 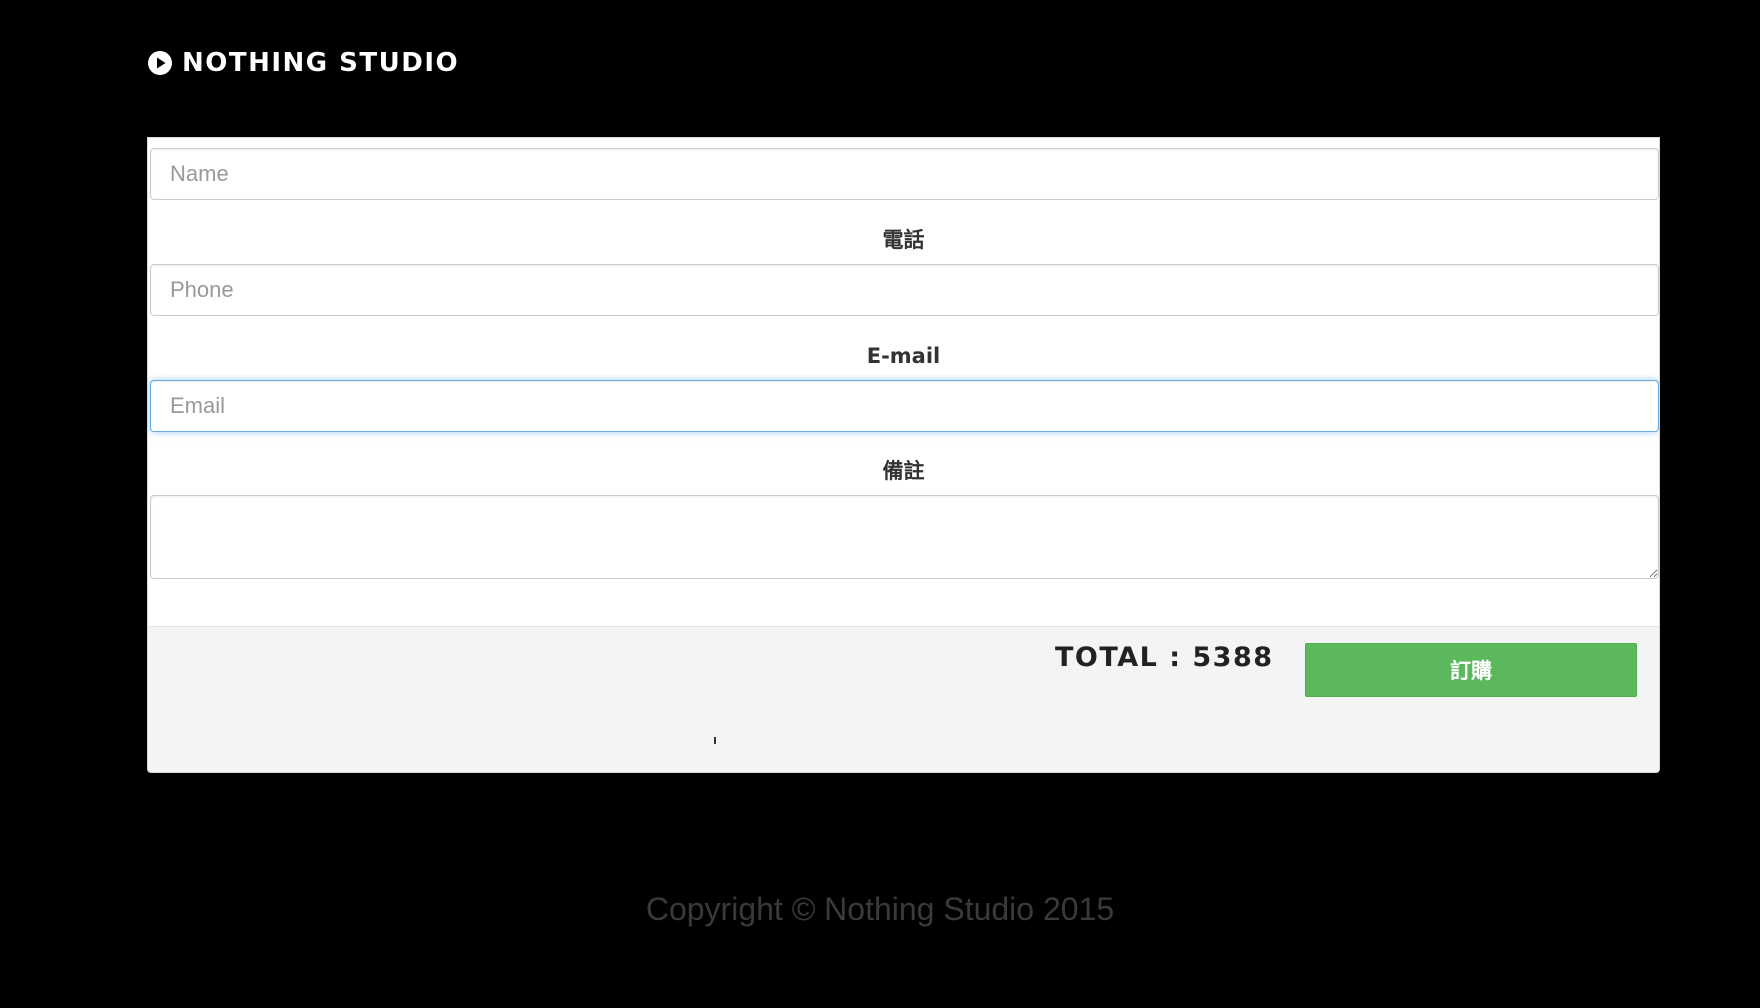 What do you see at coordinates (321, 63) in the screenshot?
I see `brand-name: NOTHING STUDIO` at bounding box center [321, 63].